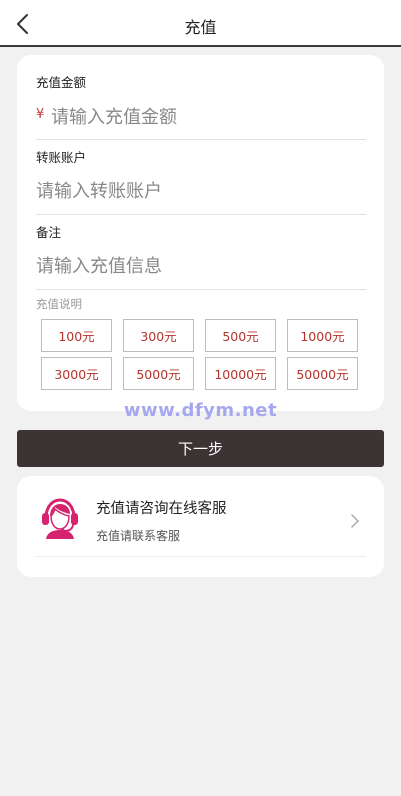  Describe the element at coordinates (200, 526) in the screenshot. I see `customer-service-card: 充值请咨询在线客服 充值请联系客服` at that location.